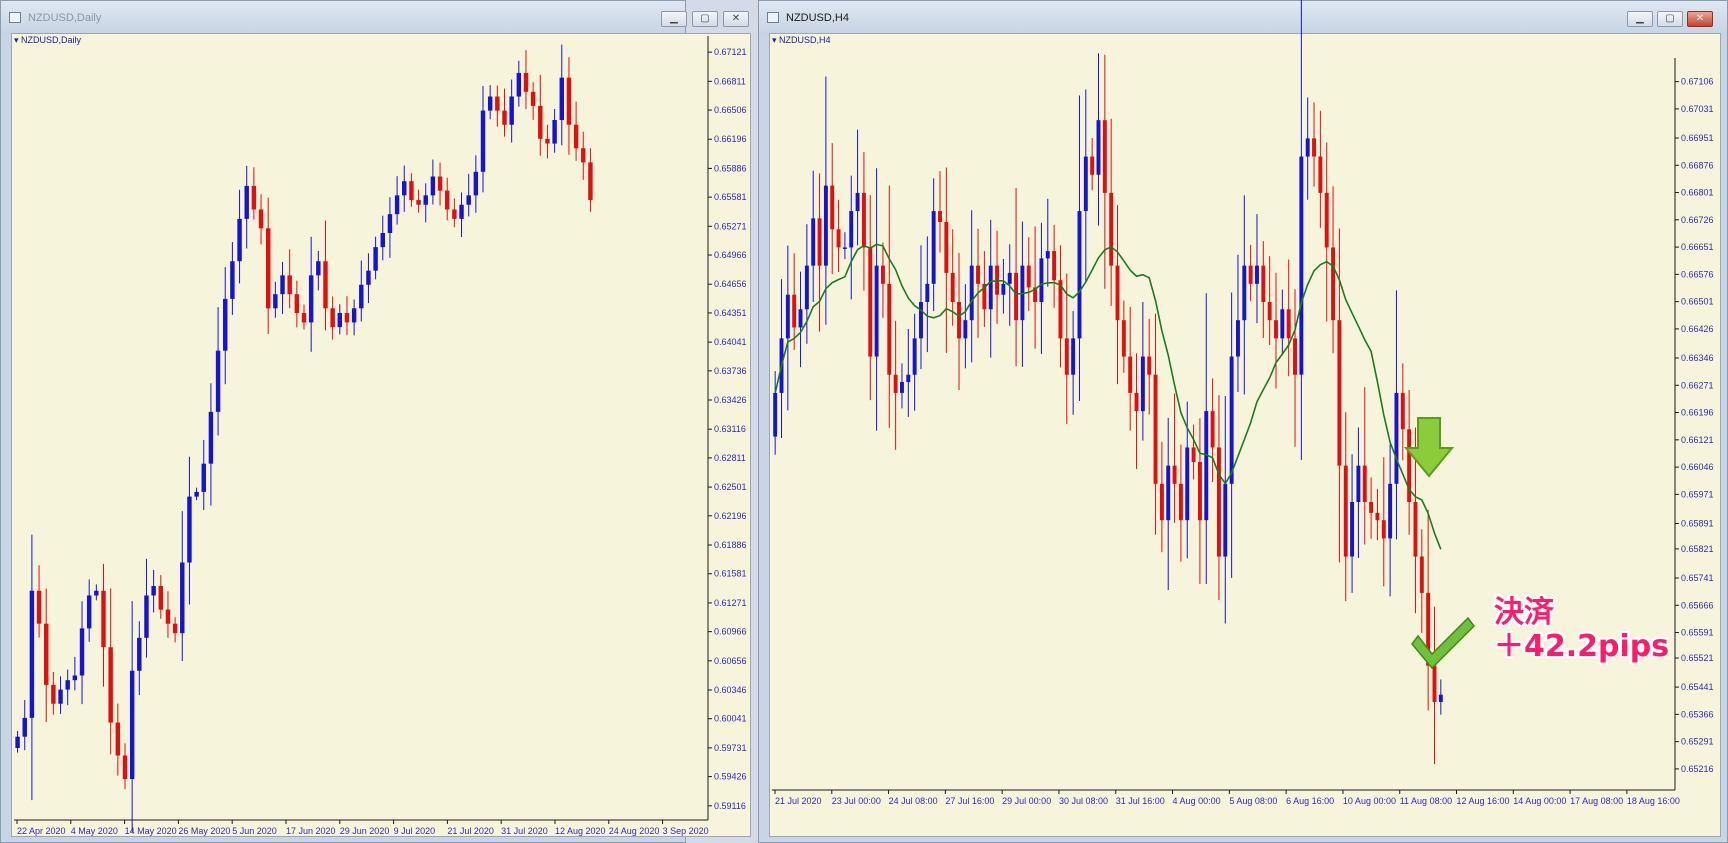 Image resolution: width=1728 pixels, height=843 pixels. What do you see at coordinates (1697, 413) in the screenshot?
I see `h4-y-tick-label: 0.66196` at bounding box center [1697, 413].